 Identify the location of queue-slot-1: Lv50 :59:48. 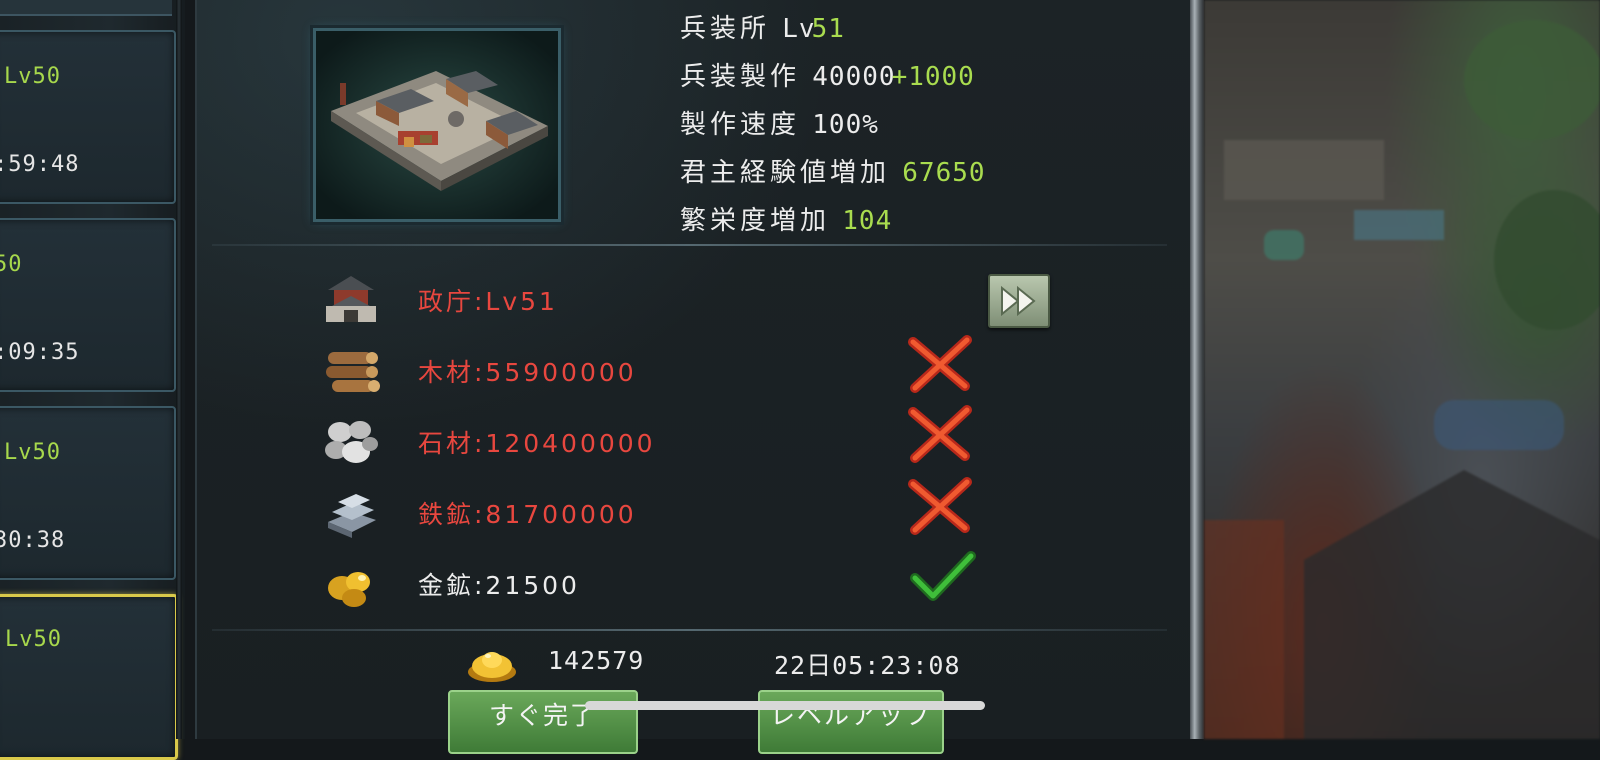
(88, 117).